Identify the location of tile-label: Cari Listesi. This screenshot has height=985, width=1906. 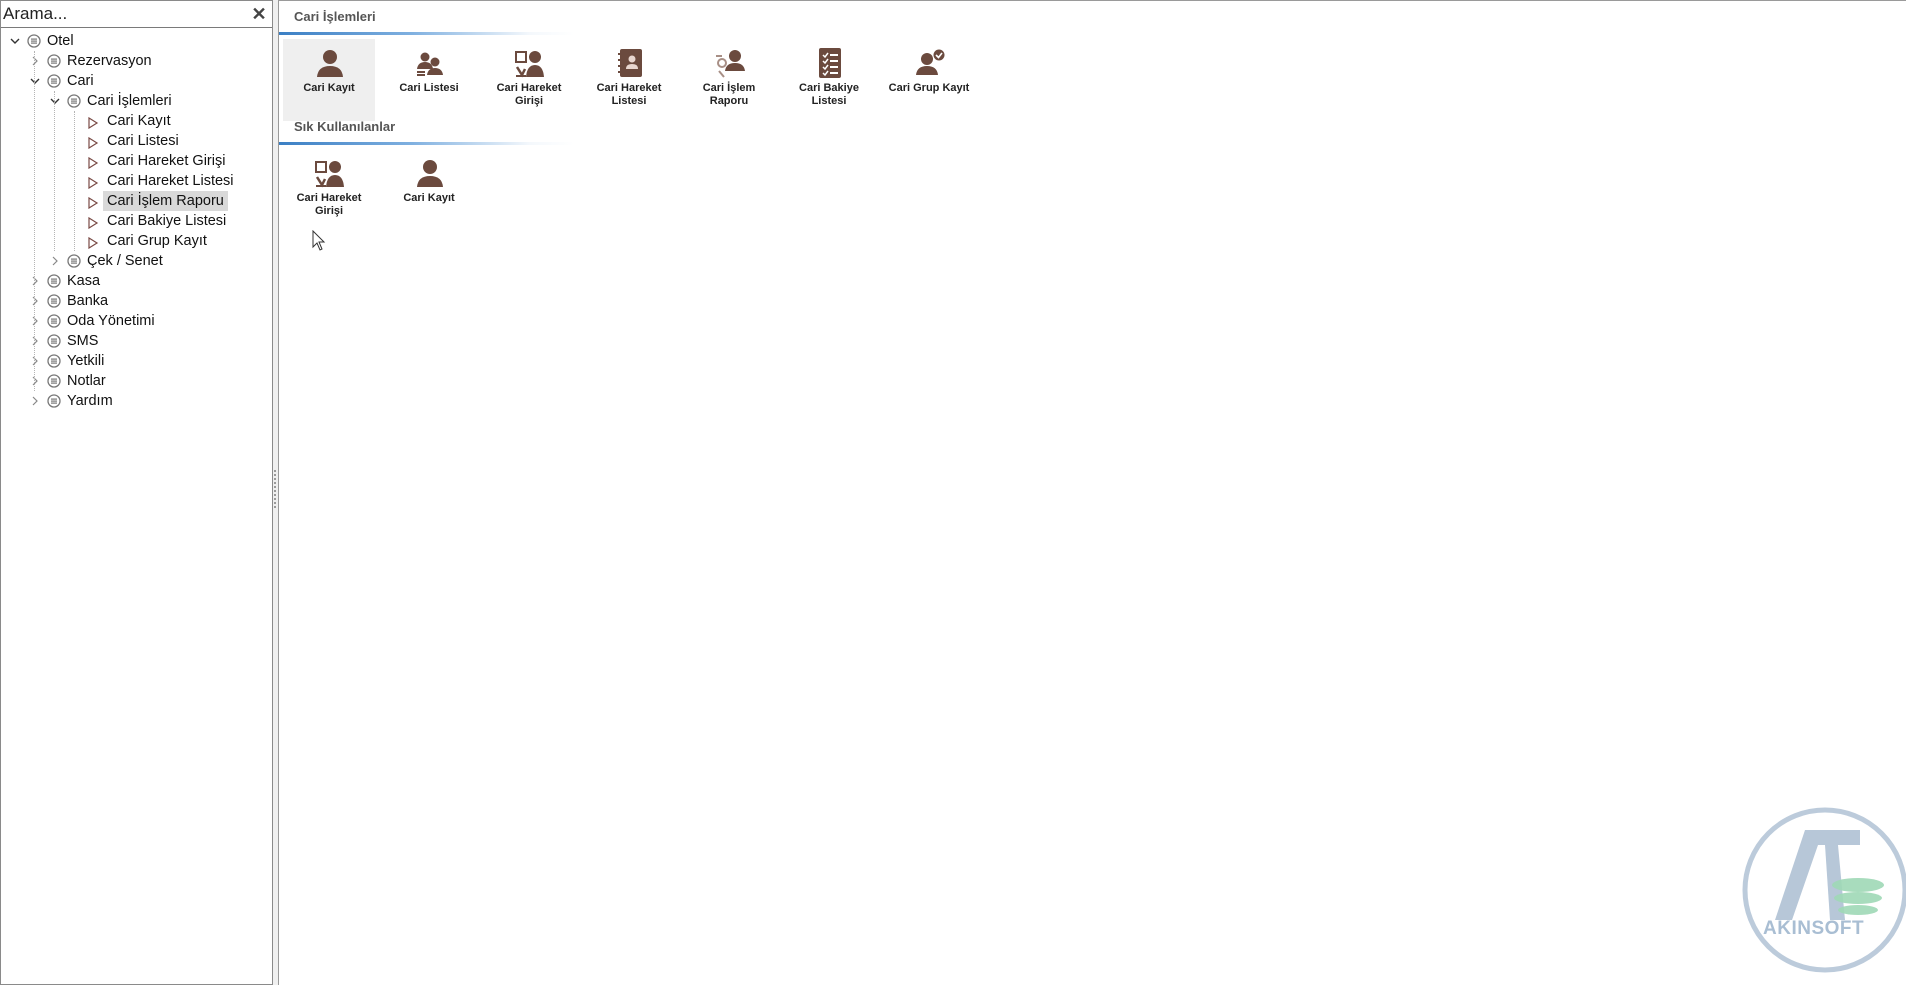
(429, 88).